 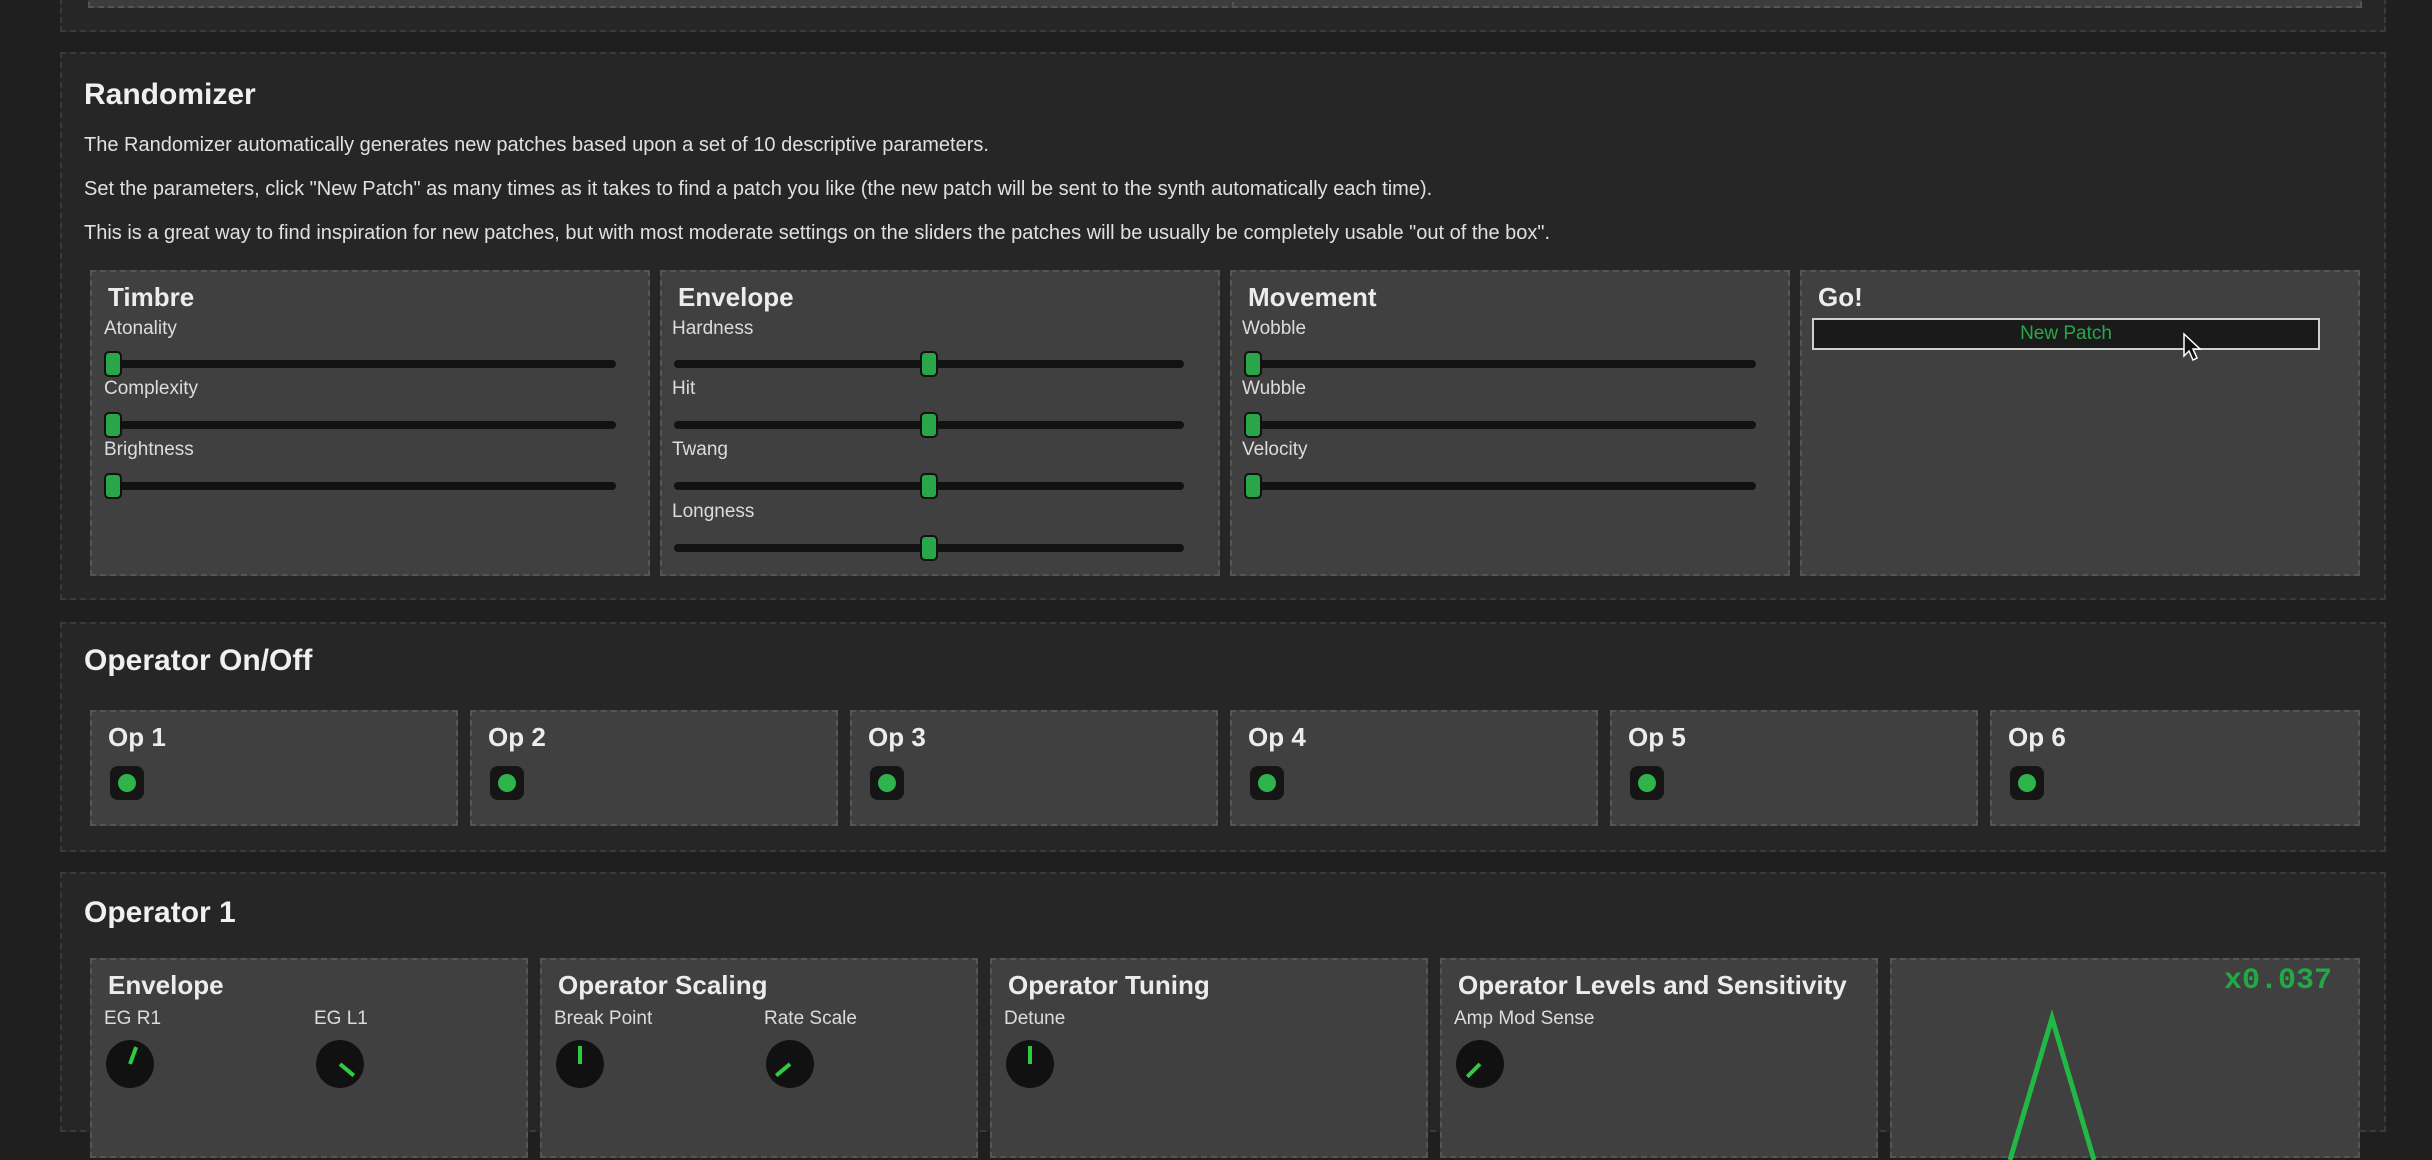 I want to click on op-1-panel: Op 1, so click(x=274, y=768).